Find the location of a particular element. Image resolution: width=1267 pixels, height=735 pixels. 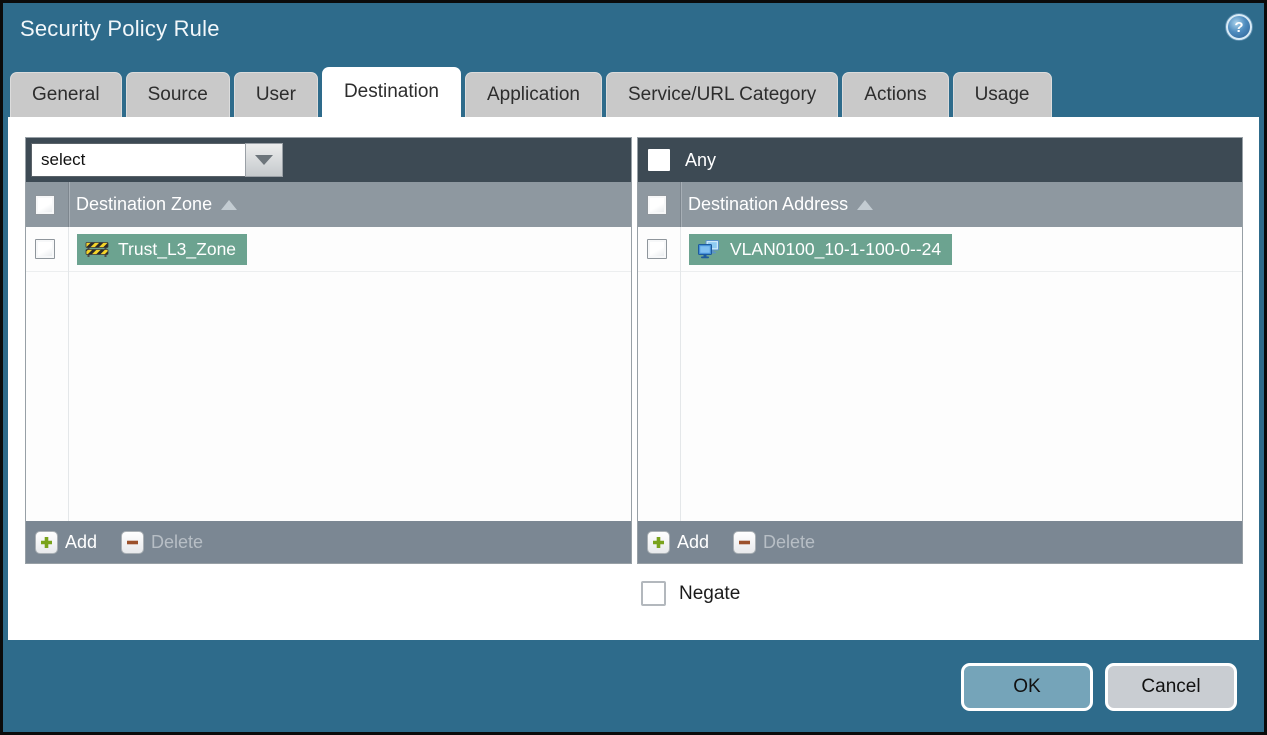

select-all-zones-checkbox is located at coordinates (45, 204).